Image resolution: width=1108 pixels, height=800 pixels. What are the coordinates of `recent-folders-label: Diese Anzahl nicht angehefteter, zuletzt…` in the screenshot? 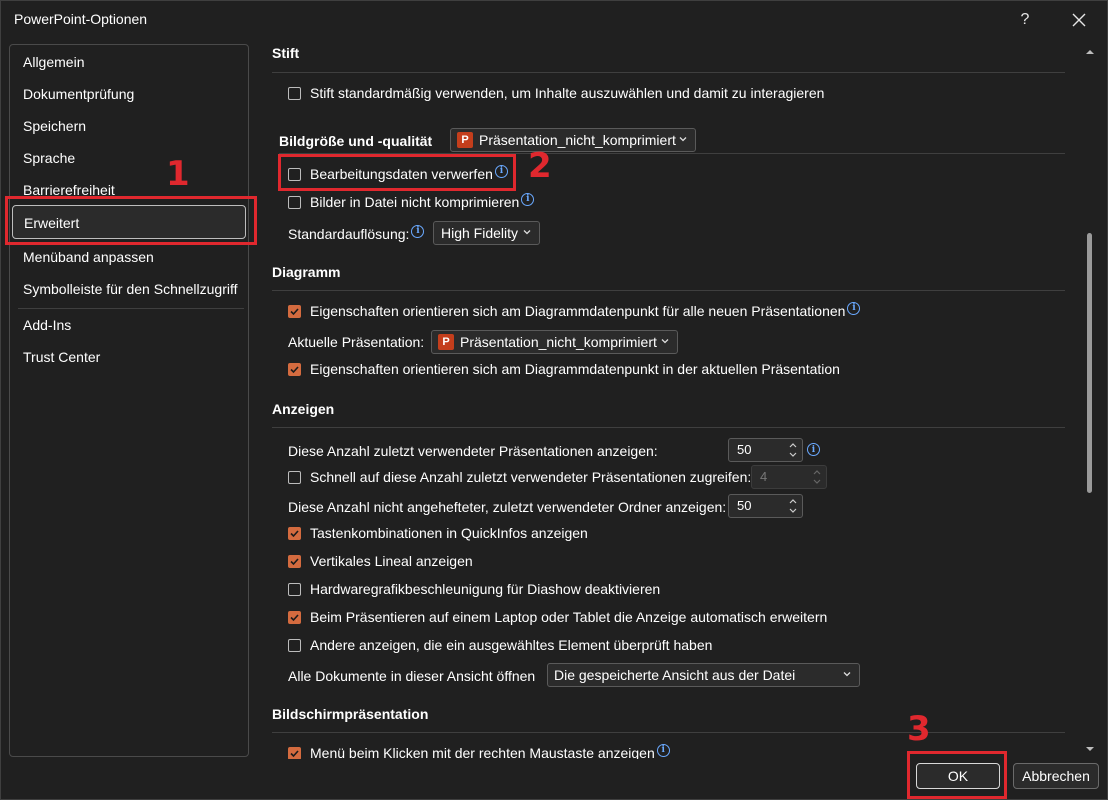 It's located at (507, 507).